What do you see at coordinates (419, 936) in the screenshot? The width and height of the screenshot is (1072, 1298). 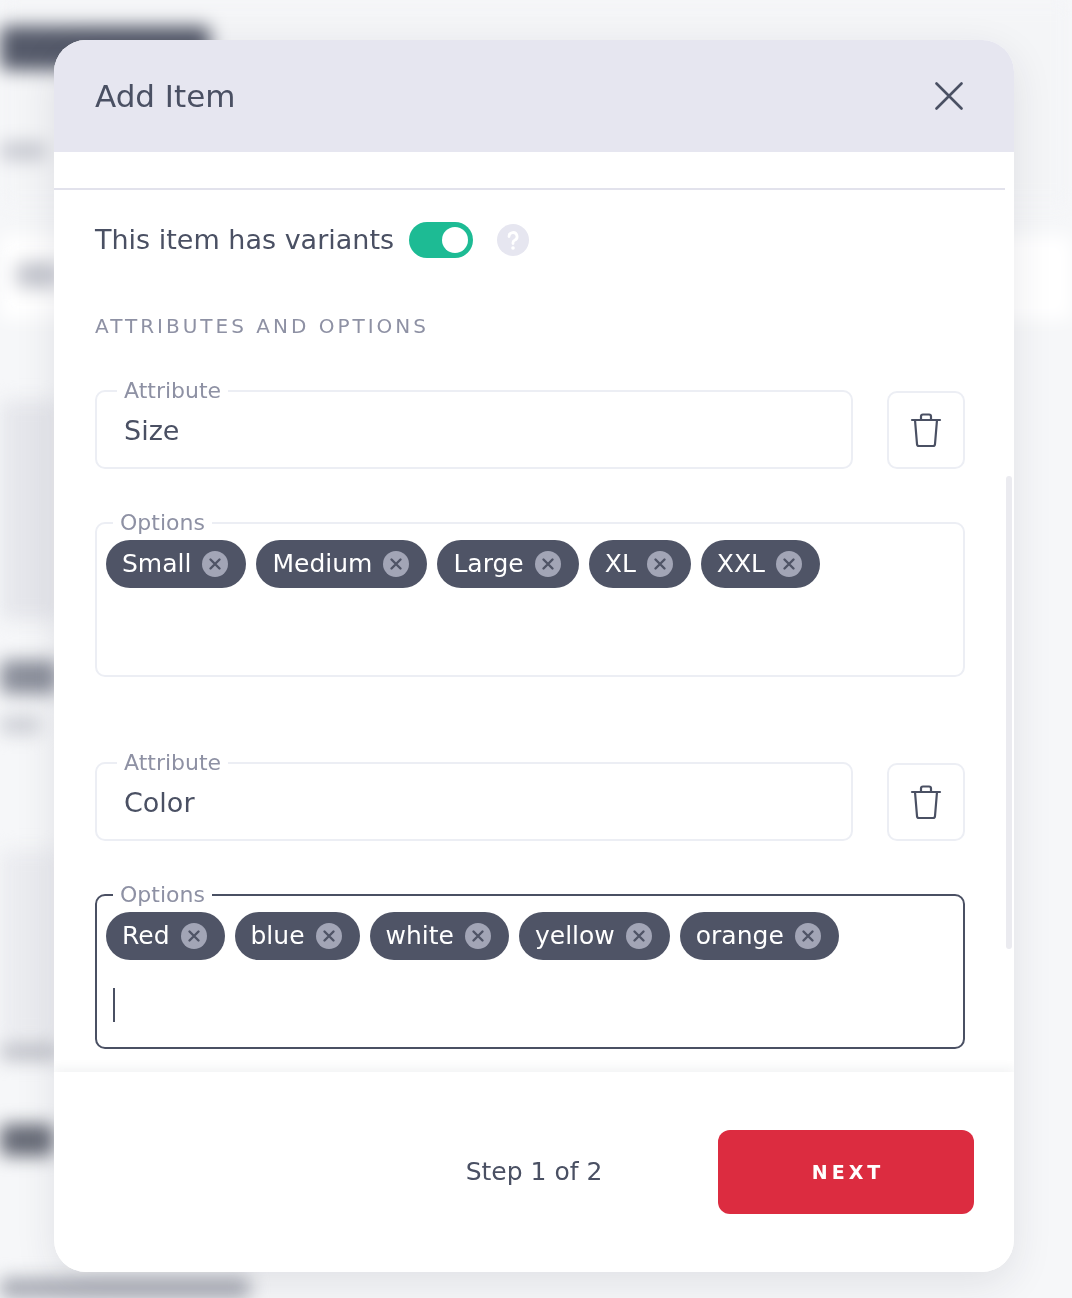 I see `chip-label: white` at bounding box center [419, 936].